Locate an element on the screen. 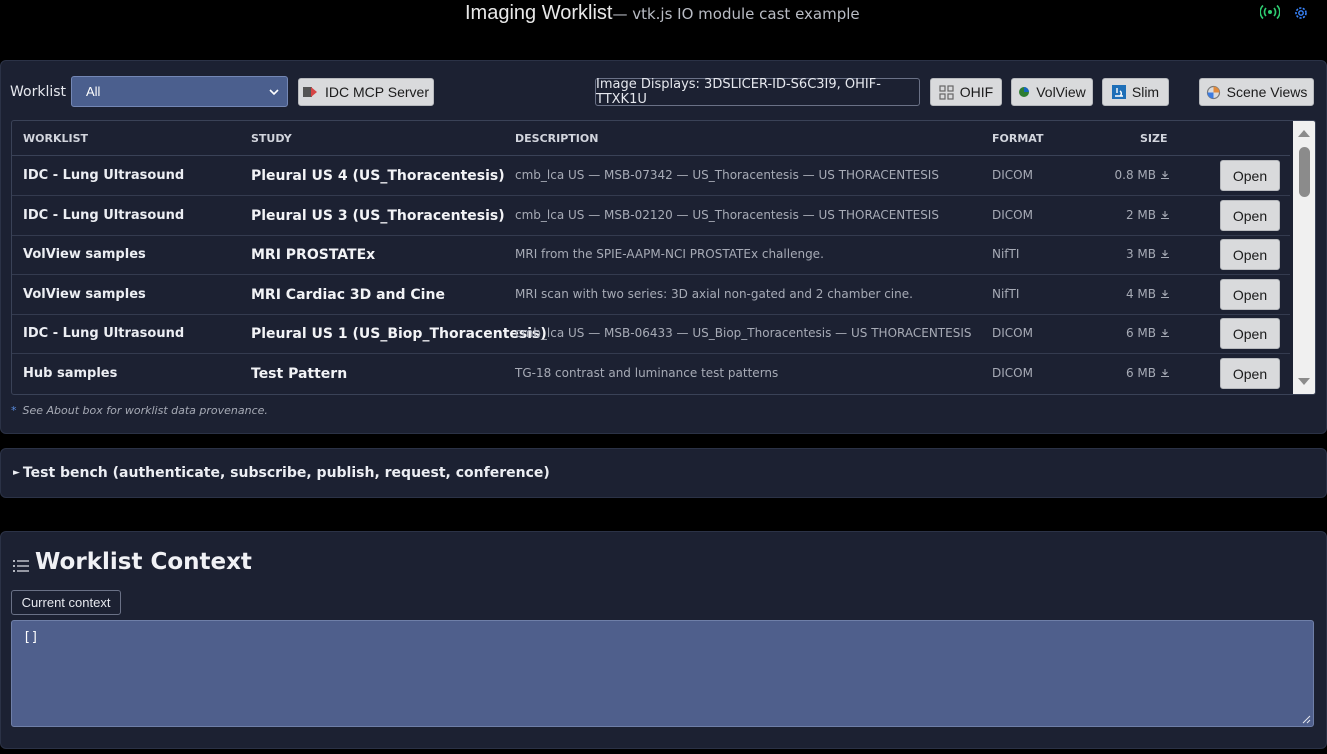 The image size is (1327, 754). table-scrollbar is located at coordinates (1304, 257).